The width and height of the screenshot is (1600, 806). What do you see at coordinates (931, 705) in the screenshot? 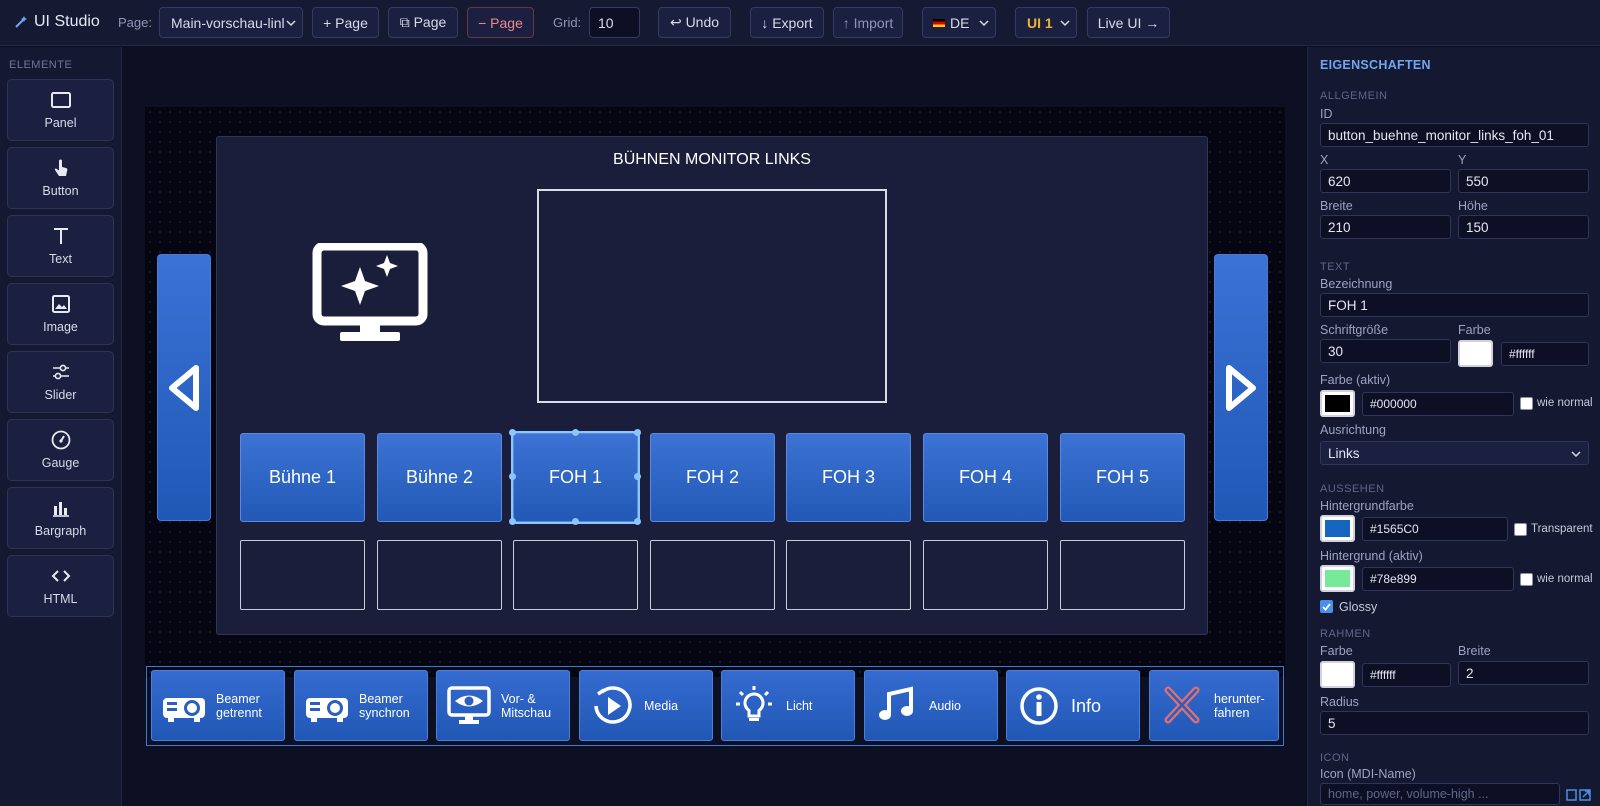
I see `audio-button: Audio` at bounding box center [931, 705].